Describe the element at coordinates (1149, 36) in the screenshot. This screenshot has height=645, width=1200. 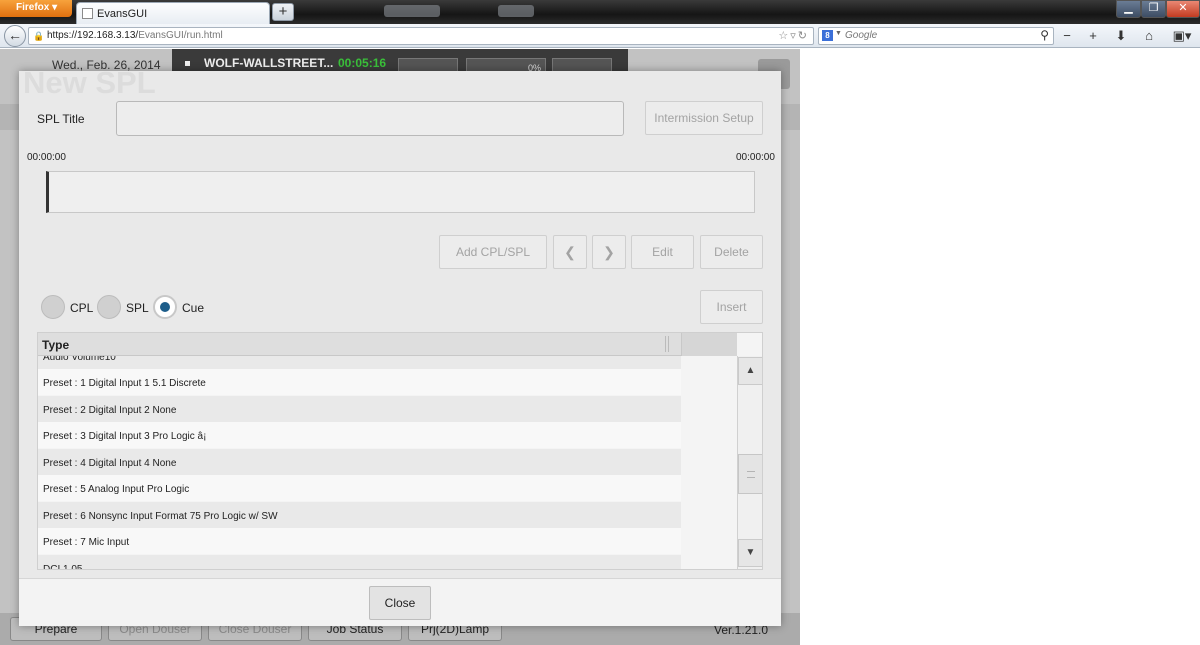
I see `home-icon: ⌂` at that location.